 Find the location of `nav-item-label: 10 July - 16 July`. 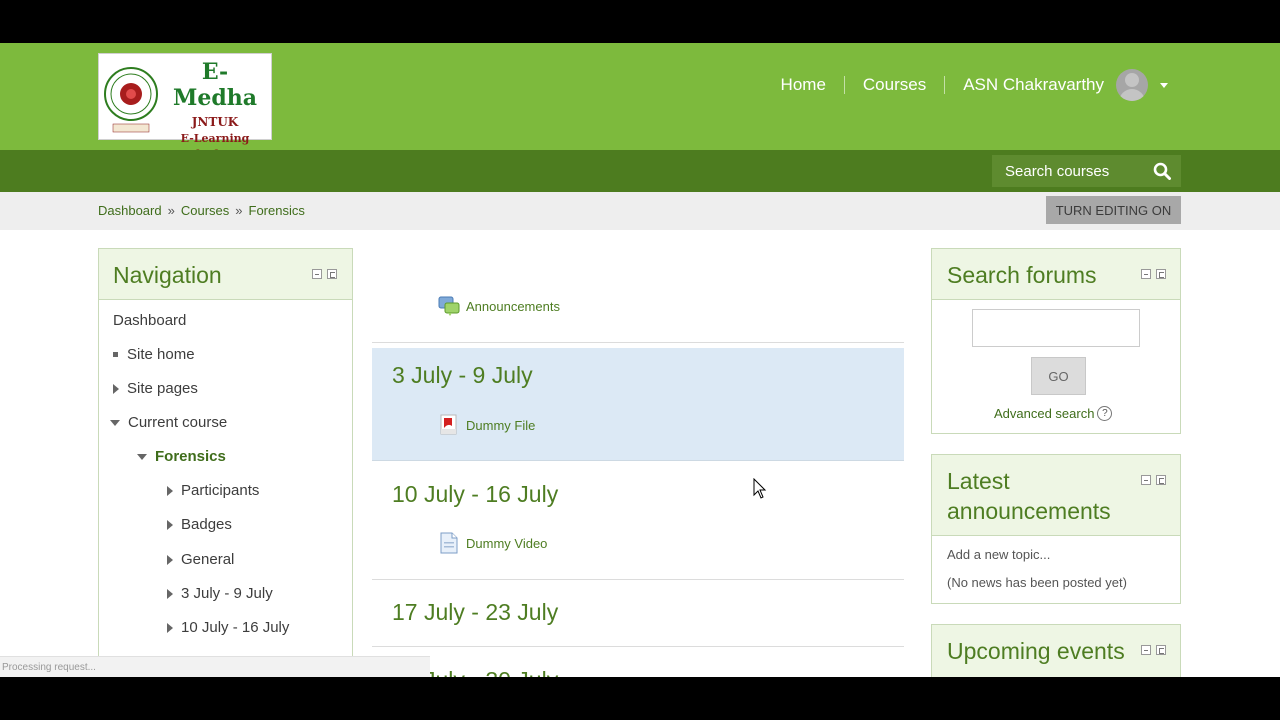

nav-item-label: 10 July - 16 July is located at coordinates (235, 627).